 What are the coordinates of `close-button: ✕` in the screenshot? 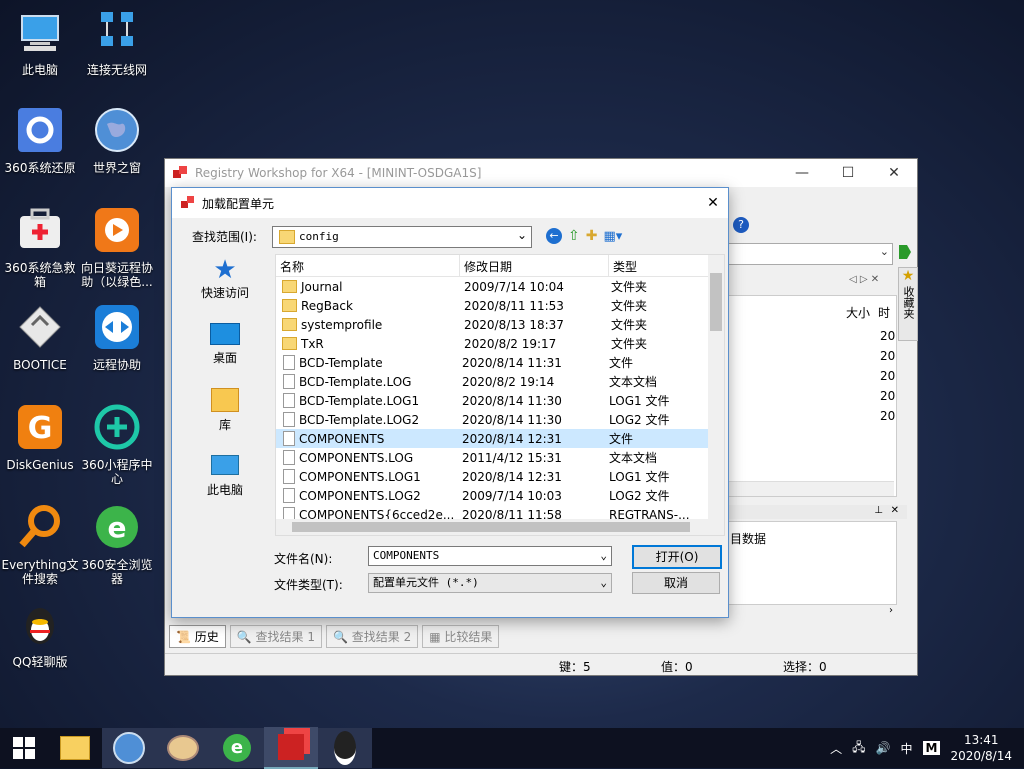 It's located at (894, 173).